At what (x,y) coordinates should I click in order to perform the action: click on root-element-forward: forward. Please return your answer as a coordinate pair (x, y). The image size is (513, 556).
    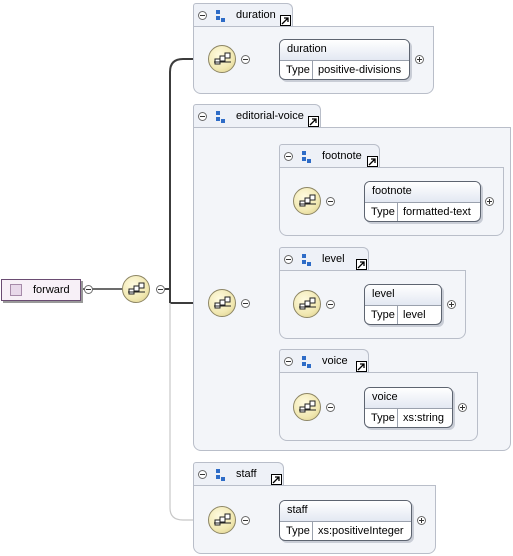
    Looking at the image, I should click on (41, 290).